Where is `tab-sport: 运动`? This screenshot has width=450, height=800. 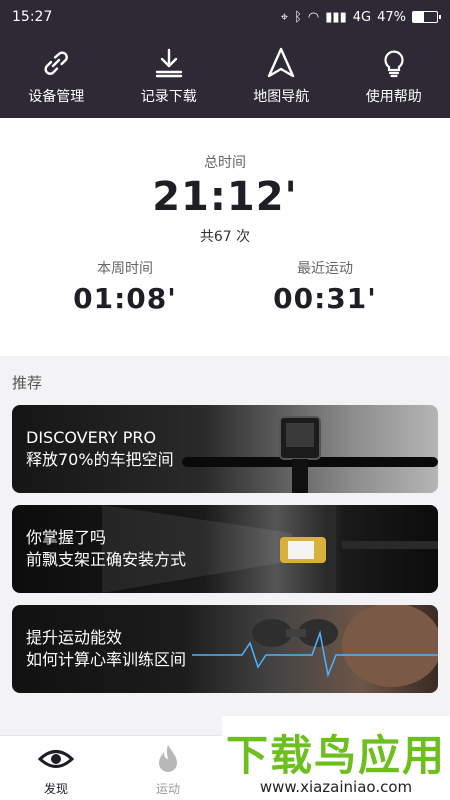
tab-sport: 运动 is located at coordinates (168, 770).